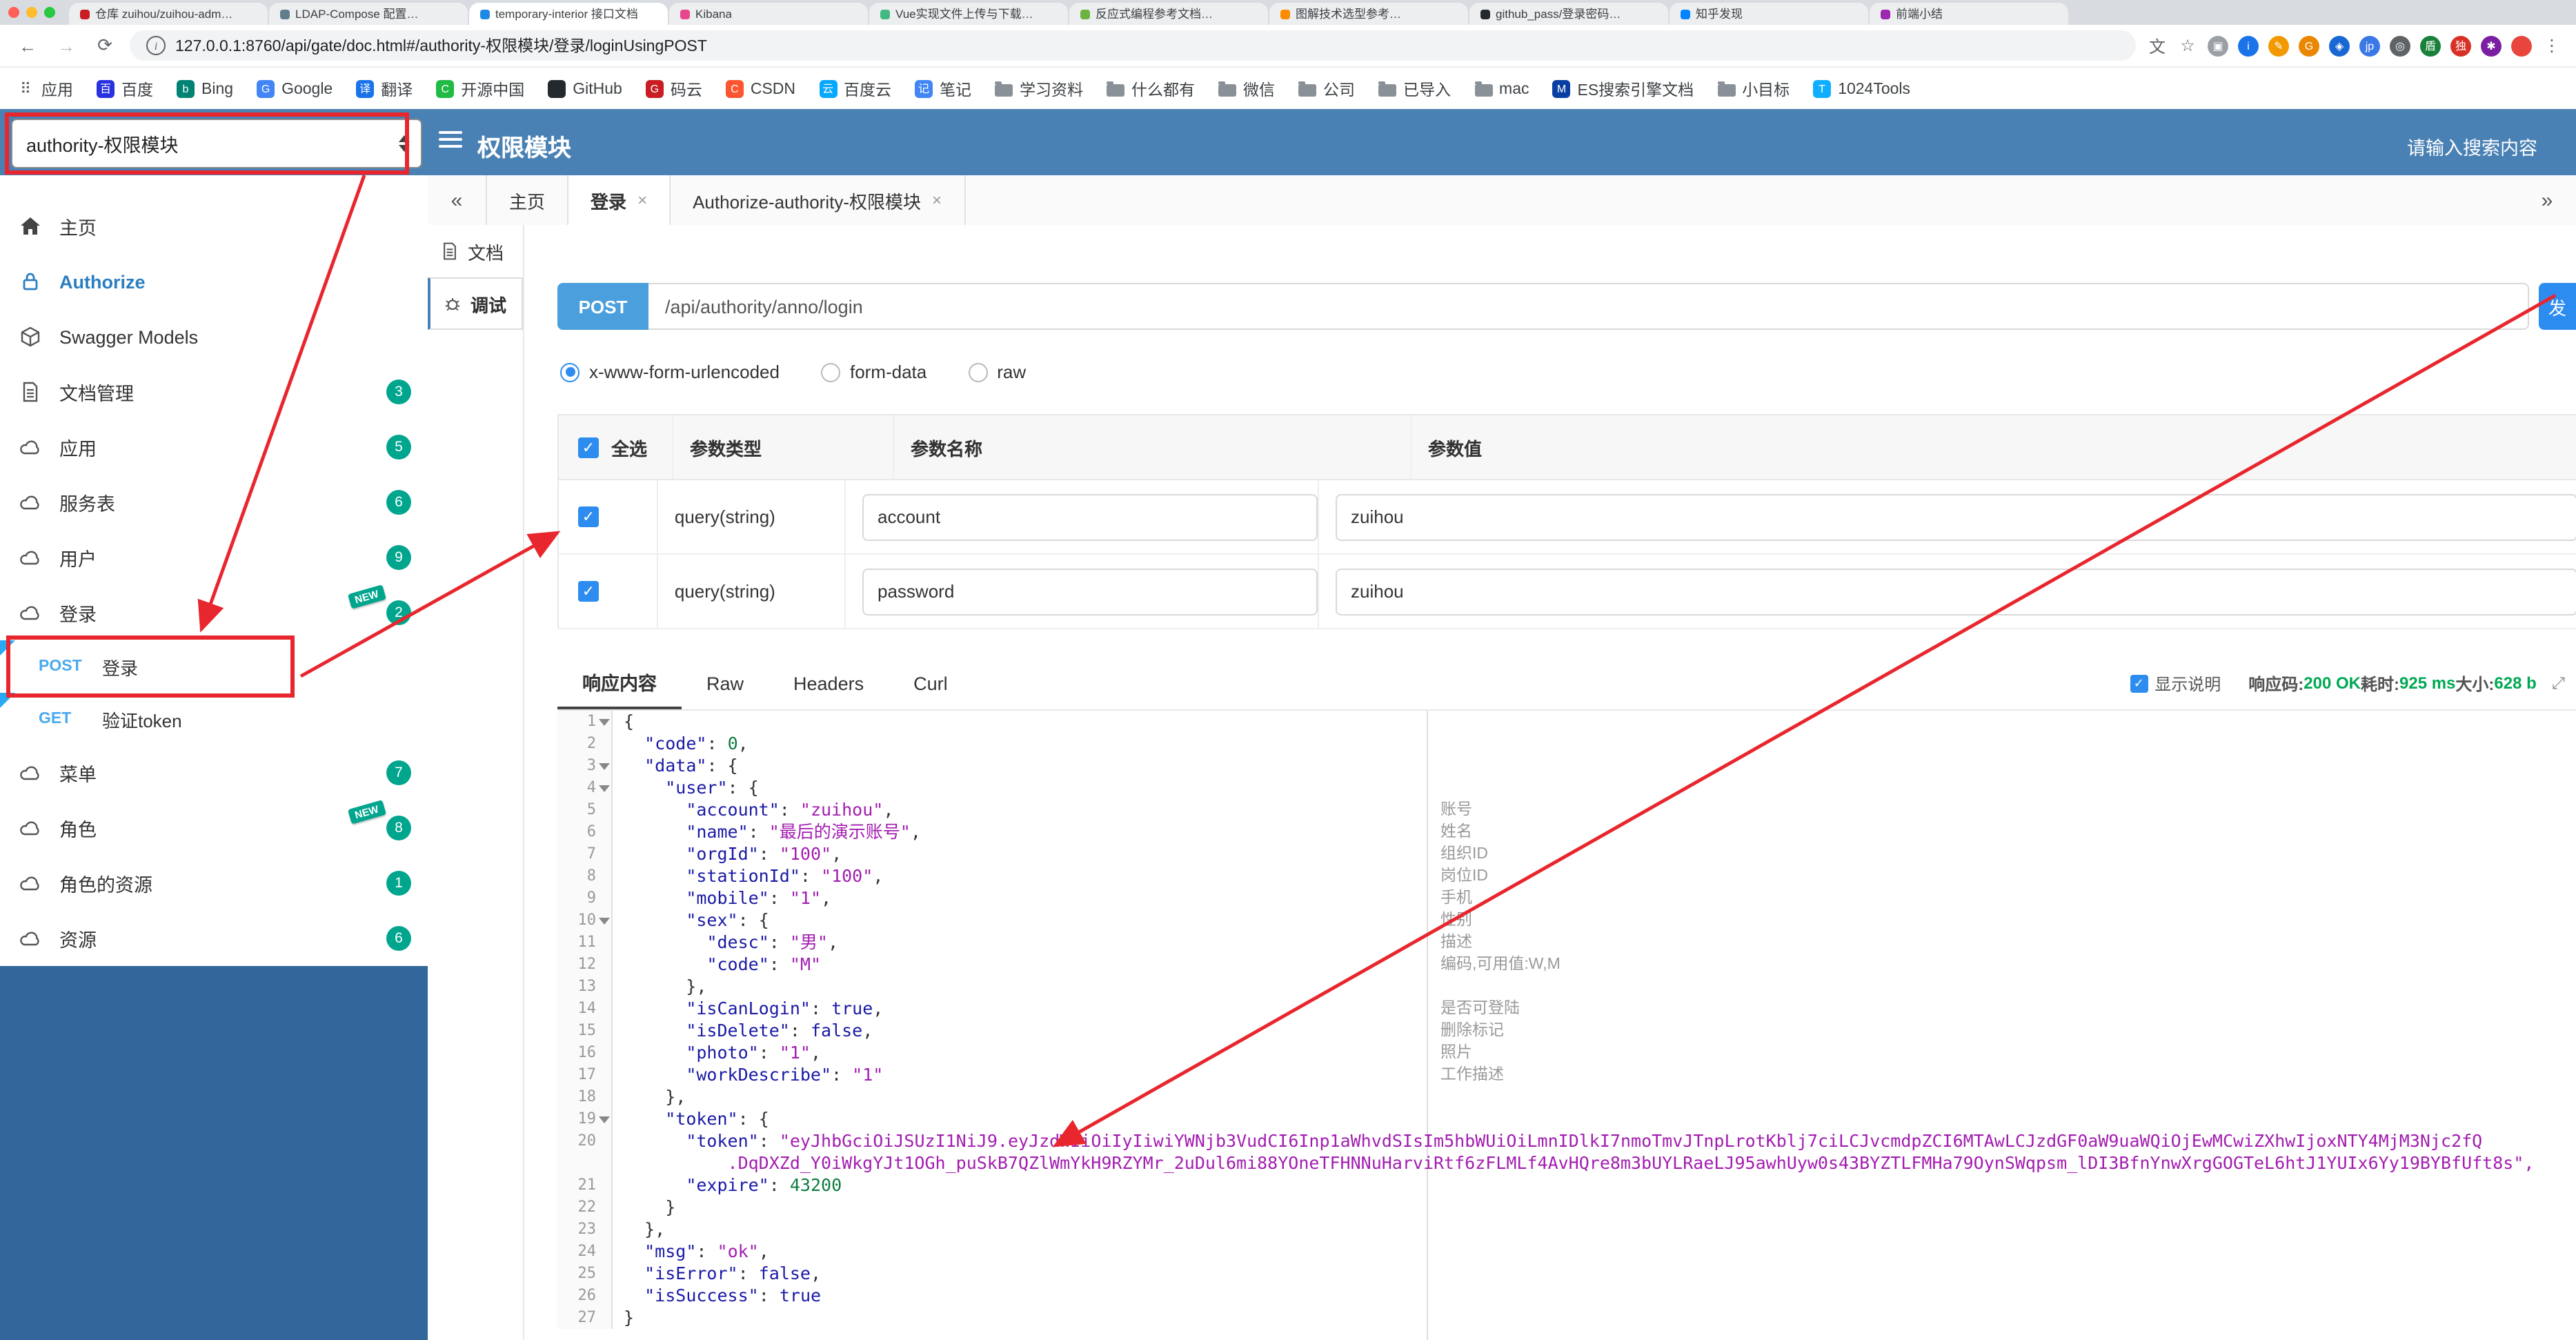 This screenshot has height=1340, width=2576. Describe the element at coordinates (2278, 45) in the screenshot. I see `extension-icon-3: ✎` at that location.